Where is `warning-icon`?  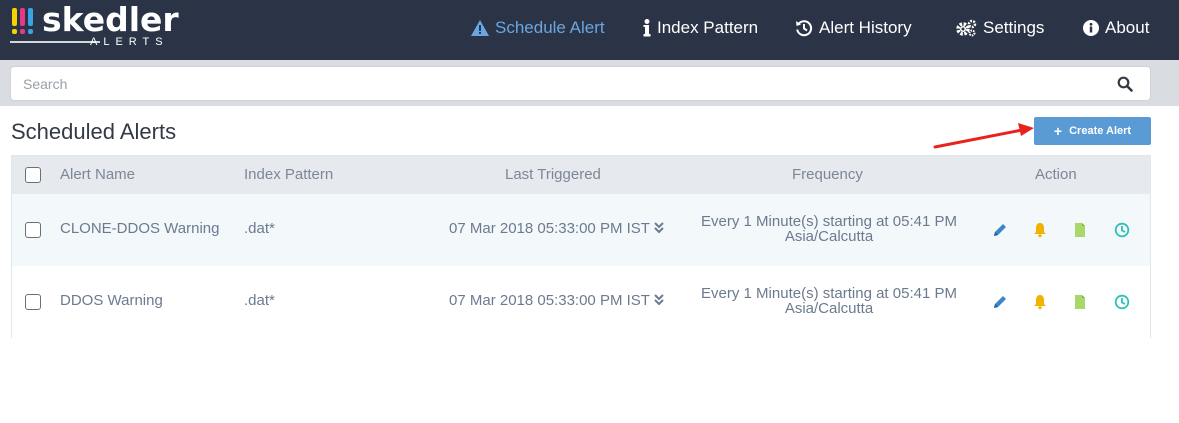
warning-icon is located at coordinates (480, 28).